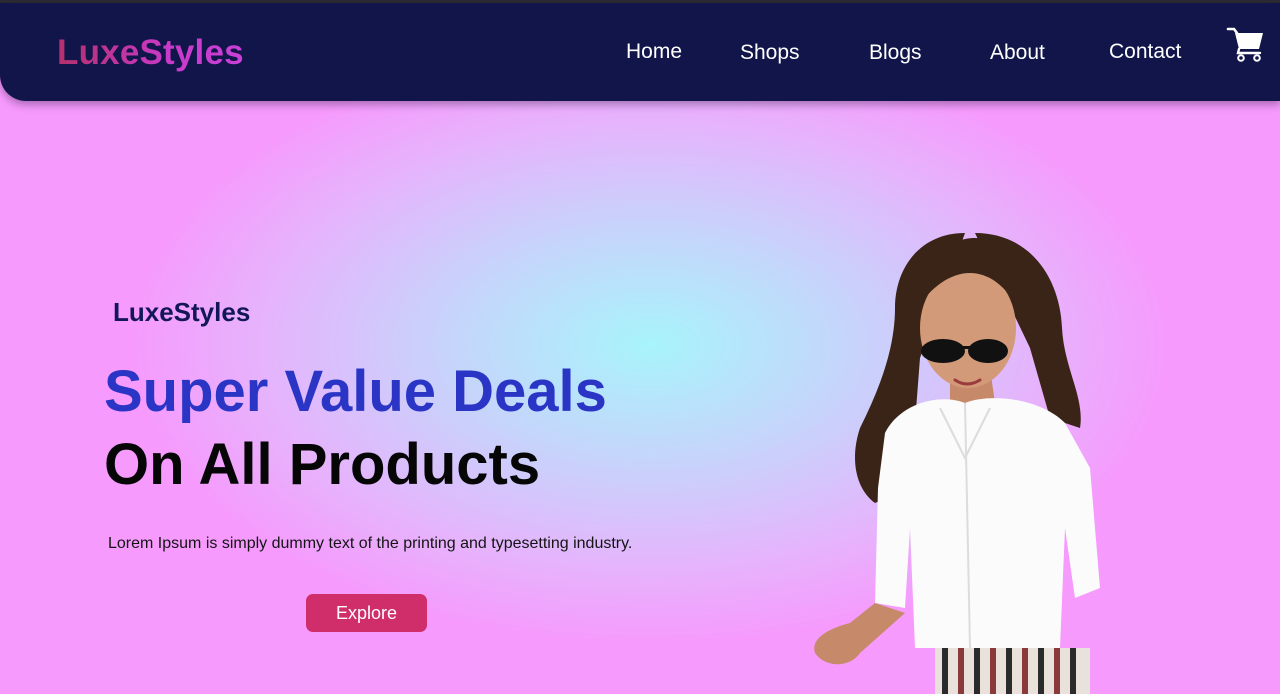 Image resolution: width=1280 pixels, height=694 pixels. Describe the element at coordinates (1017, 53) in the screenshot. I see `nav-about: About` at that location.